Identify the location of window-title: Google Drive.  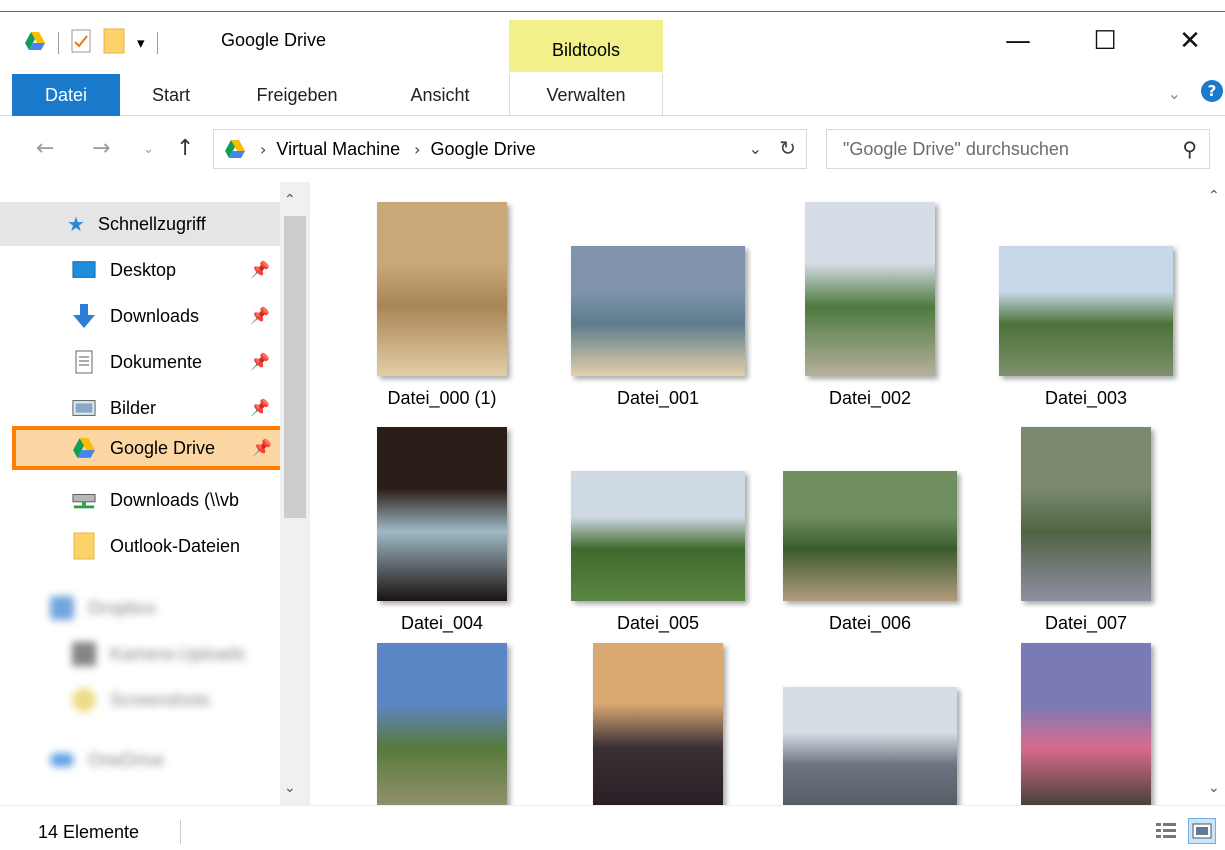
(274, 40).